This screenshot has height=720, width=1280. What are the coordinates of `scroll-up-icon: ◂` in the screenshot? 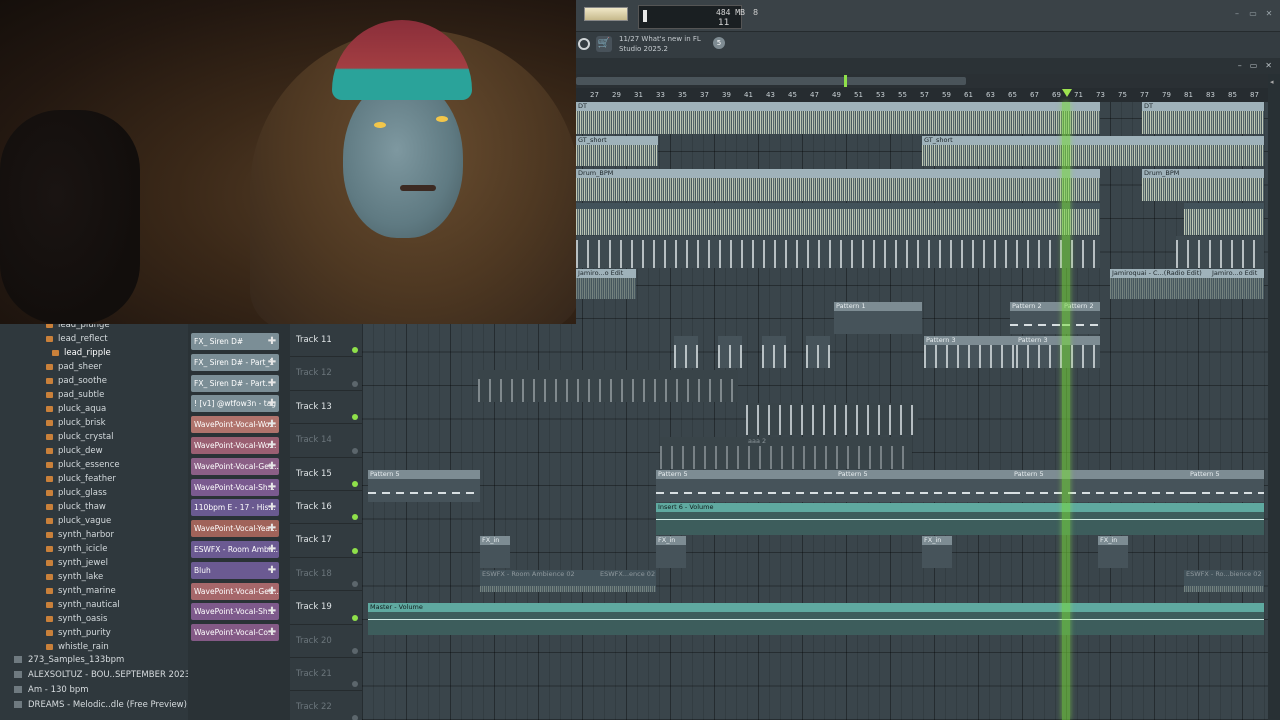 It's located at (1274, 82).